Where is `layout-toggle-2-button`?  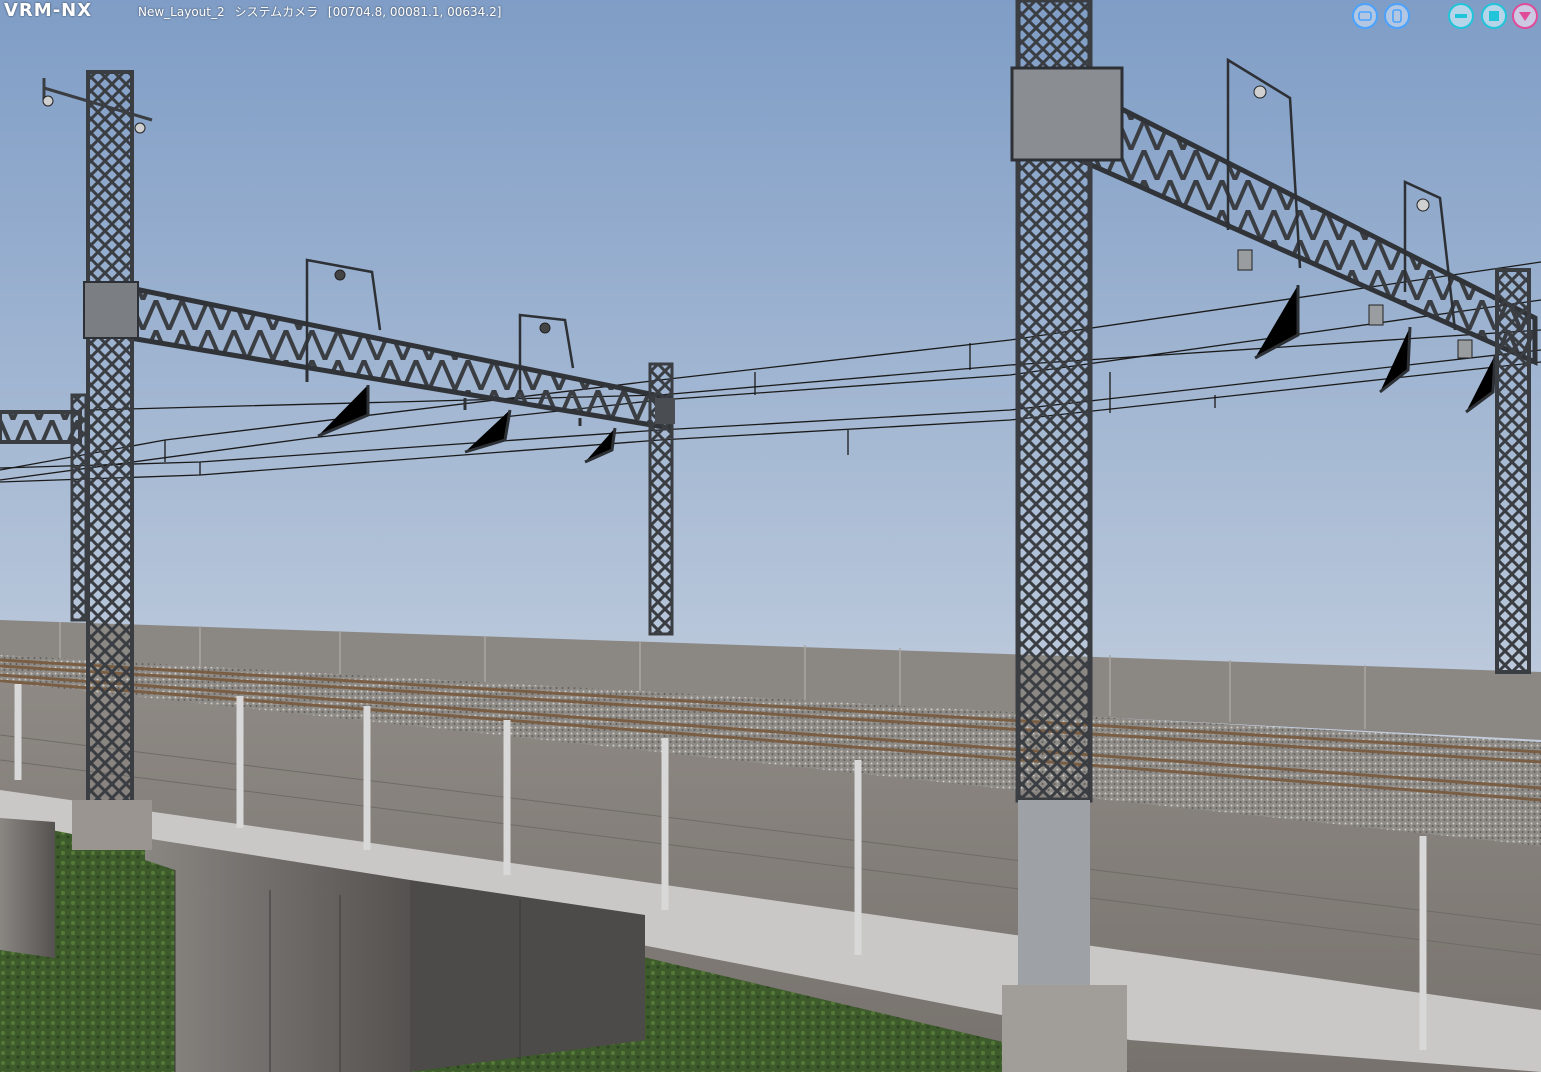 layout-toggle-2-button is located at coordinates (1397, 16).